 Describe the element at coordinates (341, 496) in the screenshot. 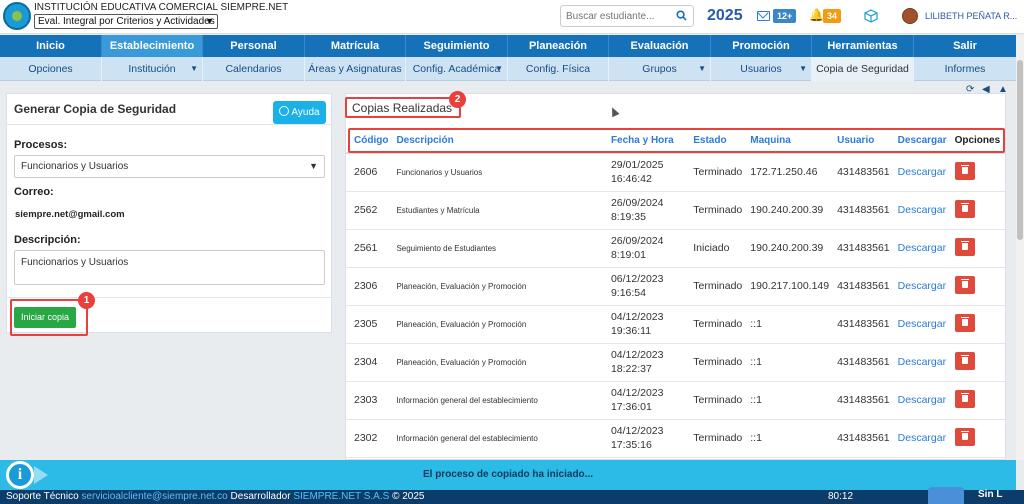

I see `developer-link: SIEMPRE.NET S.A.S` at that location.